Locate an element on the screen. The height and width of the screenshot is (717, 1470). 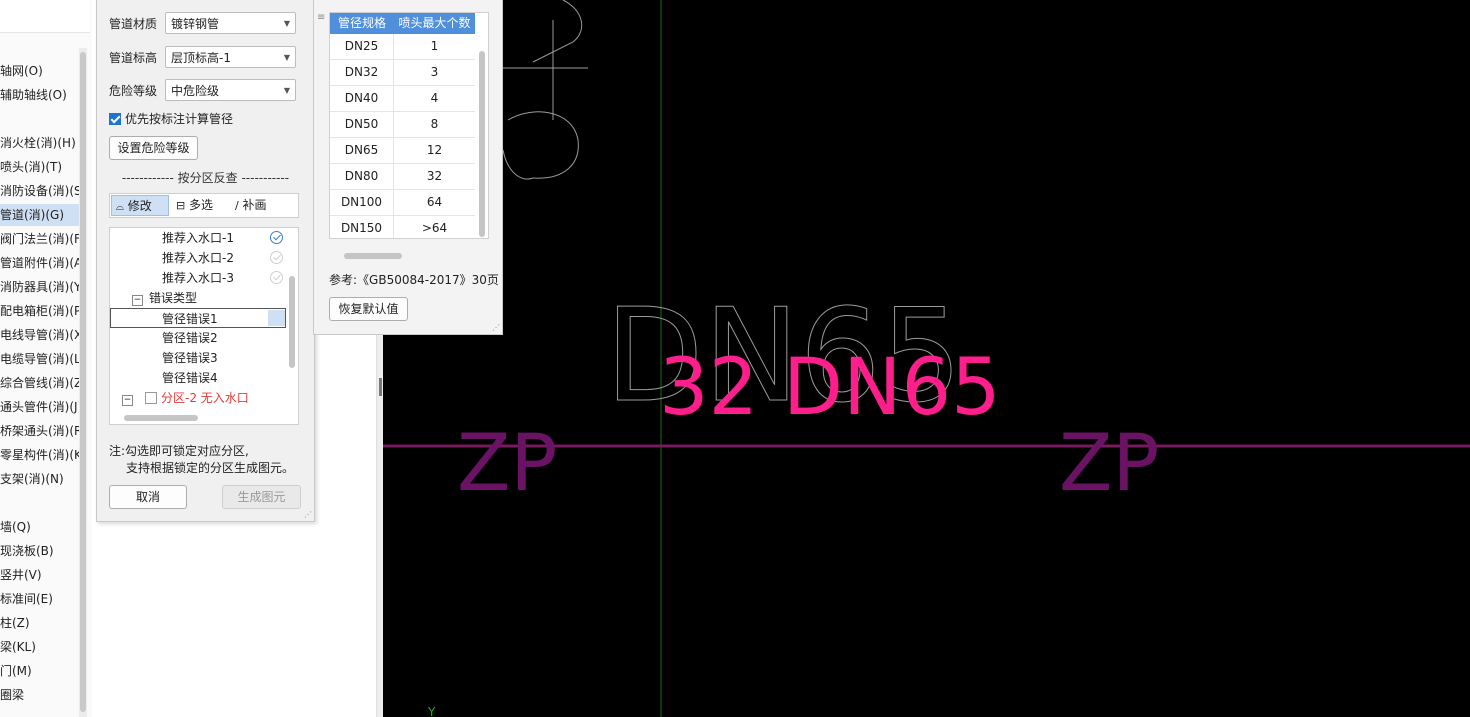
nav-item-door: 门(M) is located at coordinates (40, 671).